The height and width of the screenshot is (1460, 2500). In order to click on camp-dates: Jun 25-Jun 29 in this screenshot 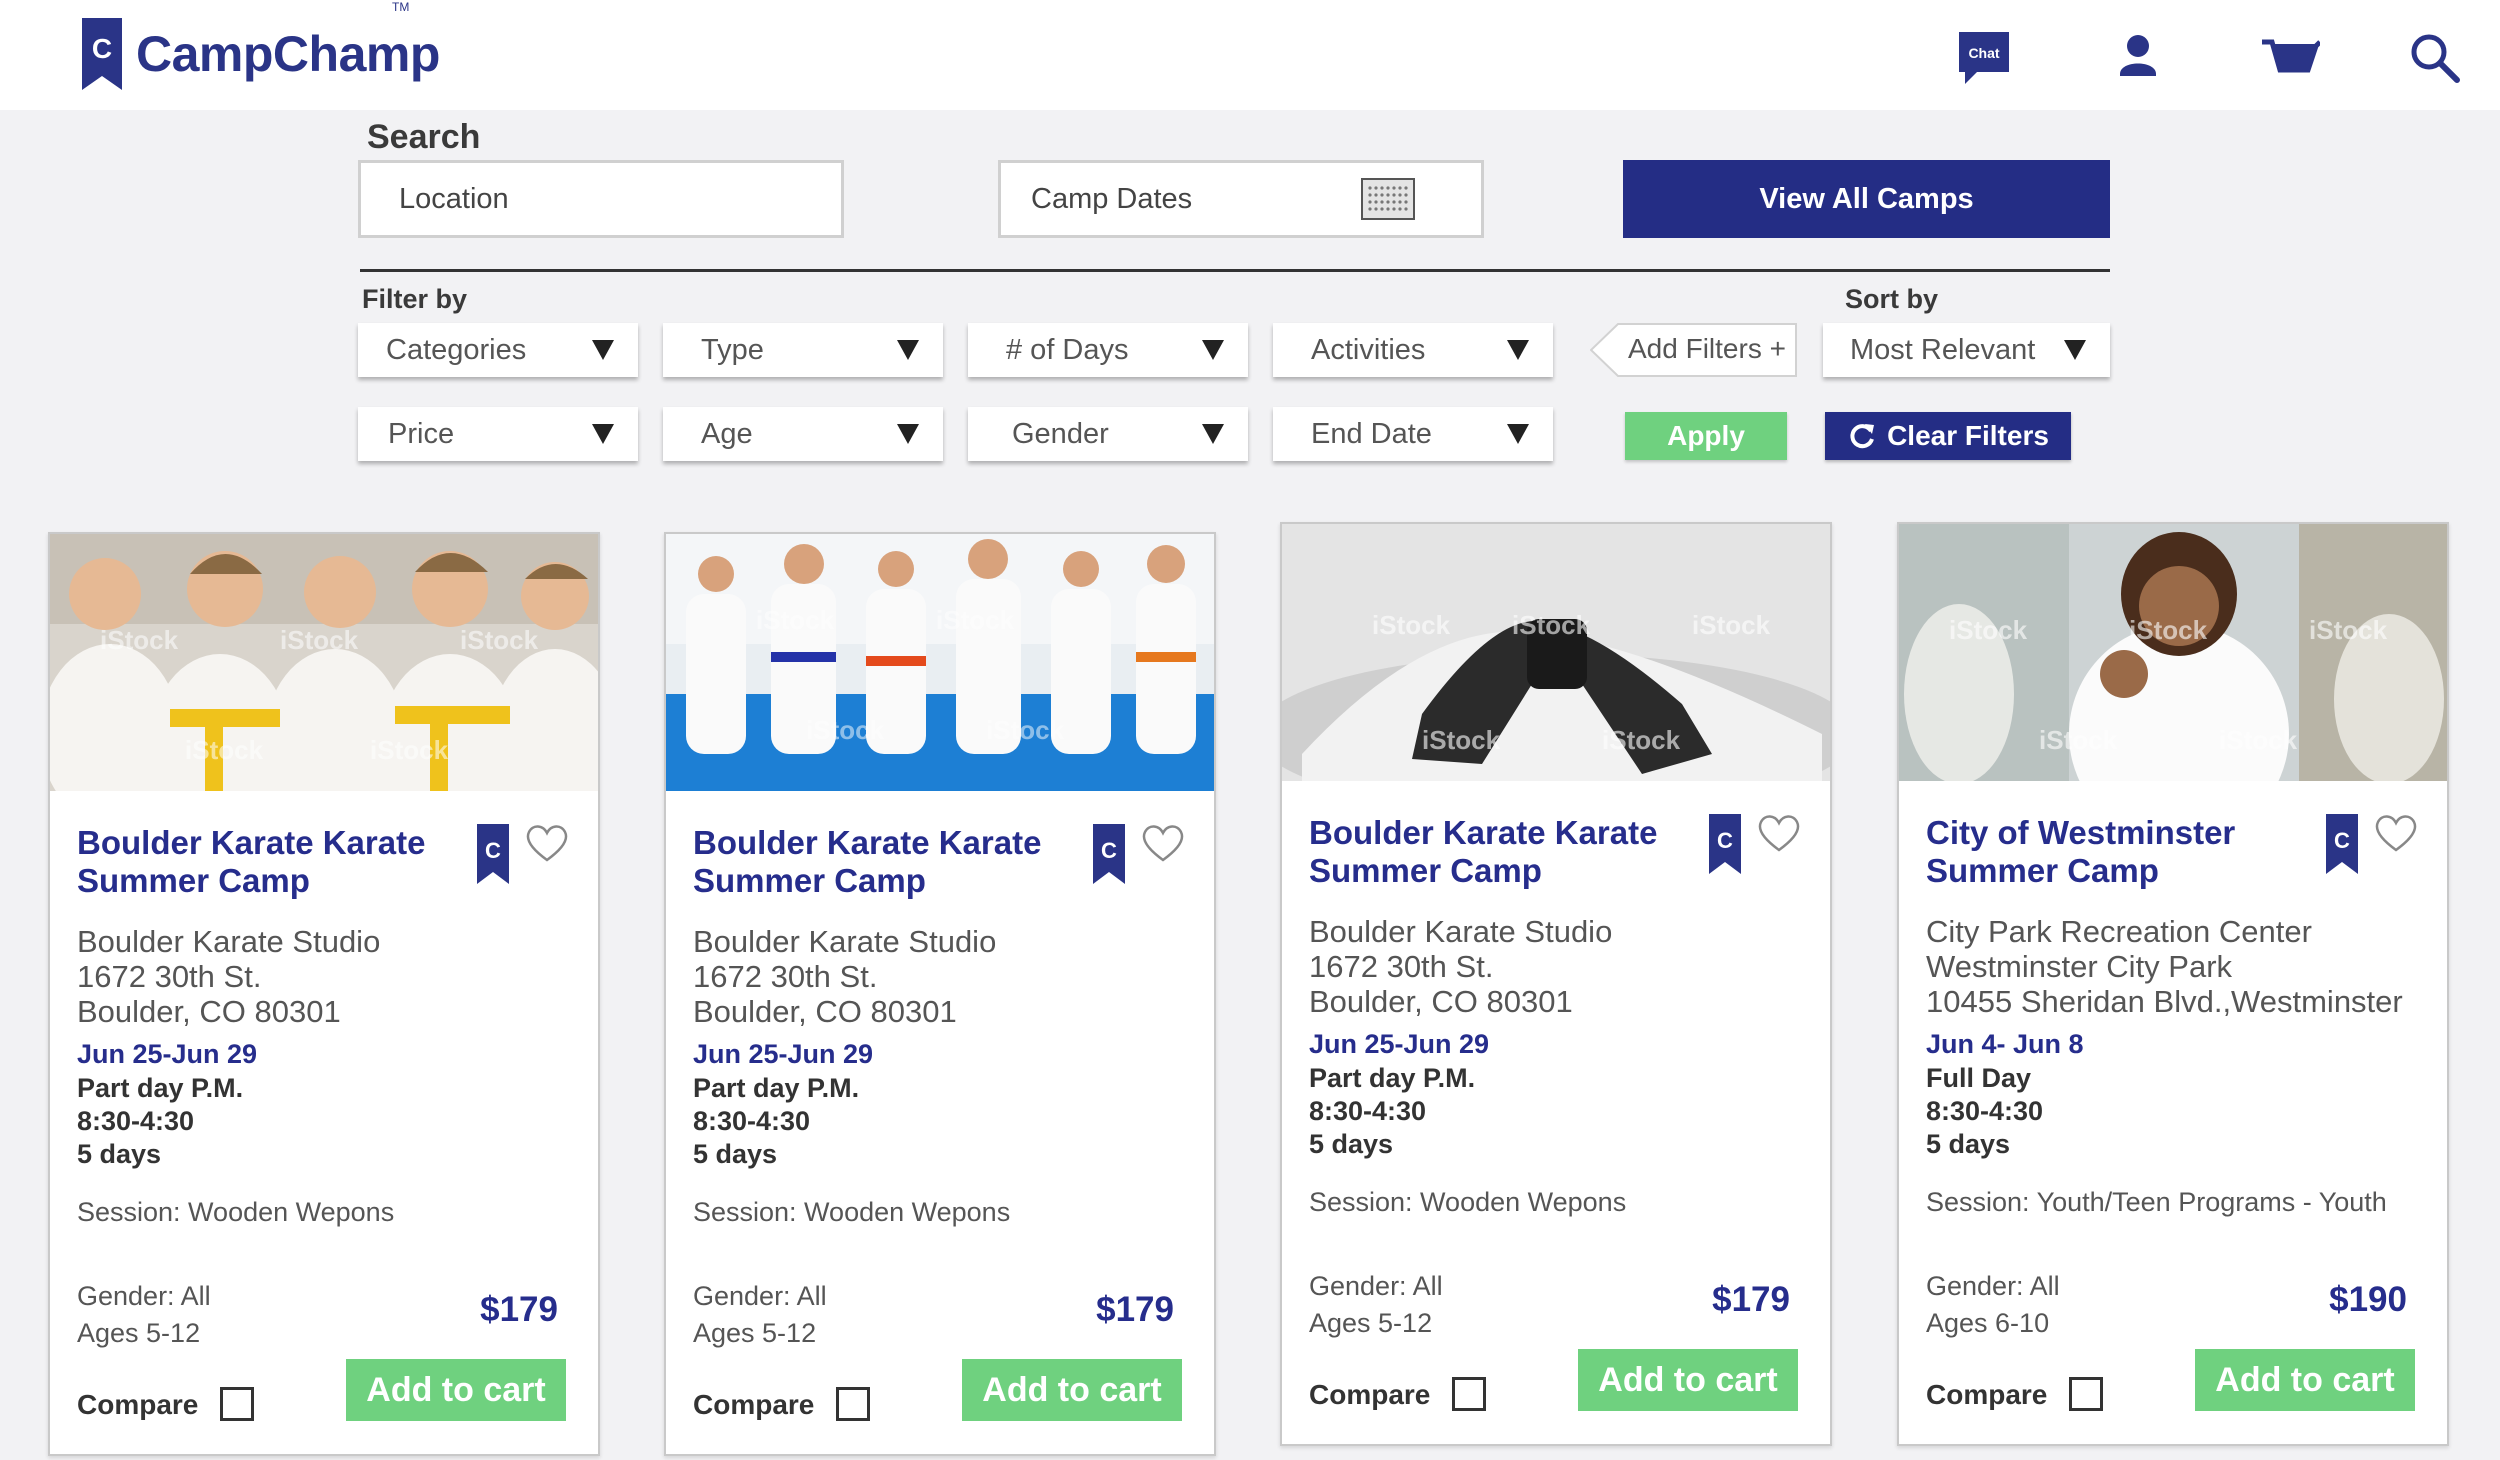, I will do `click(1399, 1044)`.